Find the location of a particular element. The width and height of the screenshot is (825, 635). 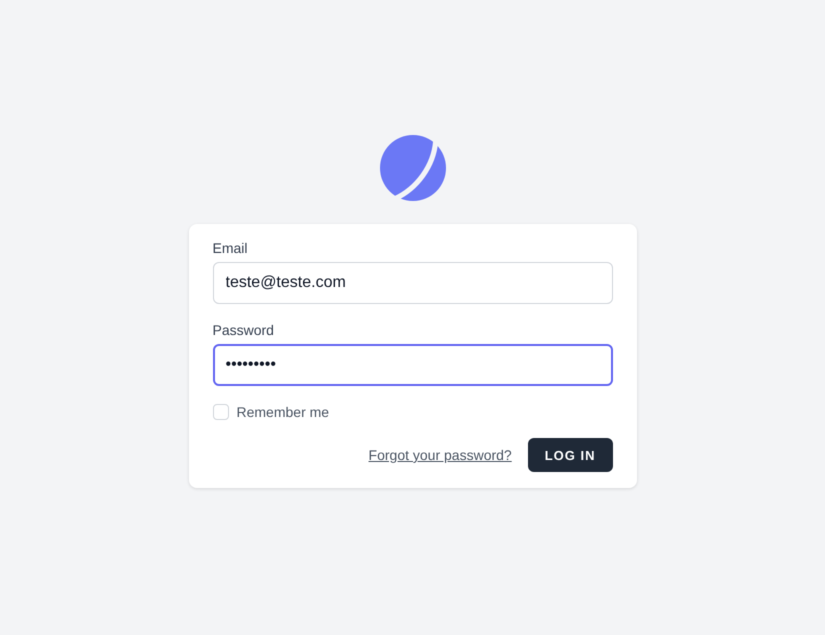

field-label: Email is located at coordinates (230, 248).